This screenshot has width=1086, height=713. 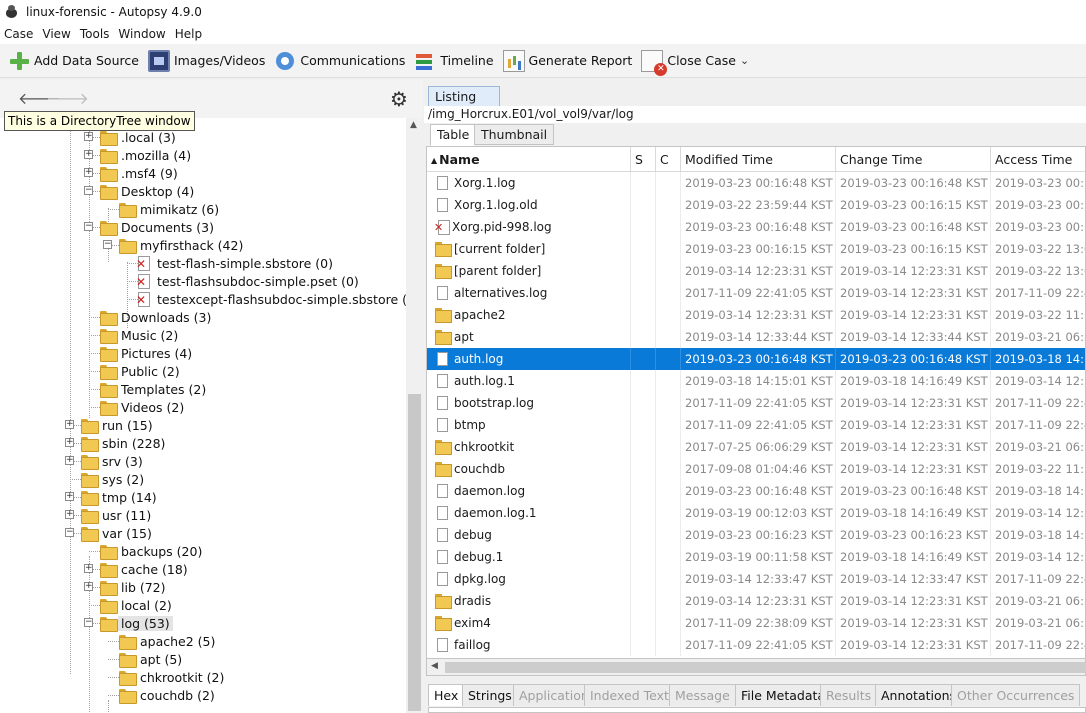 I want to click on tree-node: Pictures (4), so click(x=203, y=353).